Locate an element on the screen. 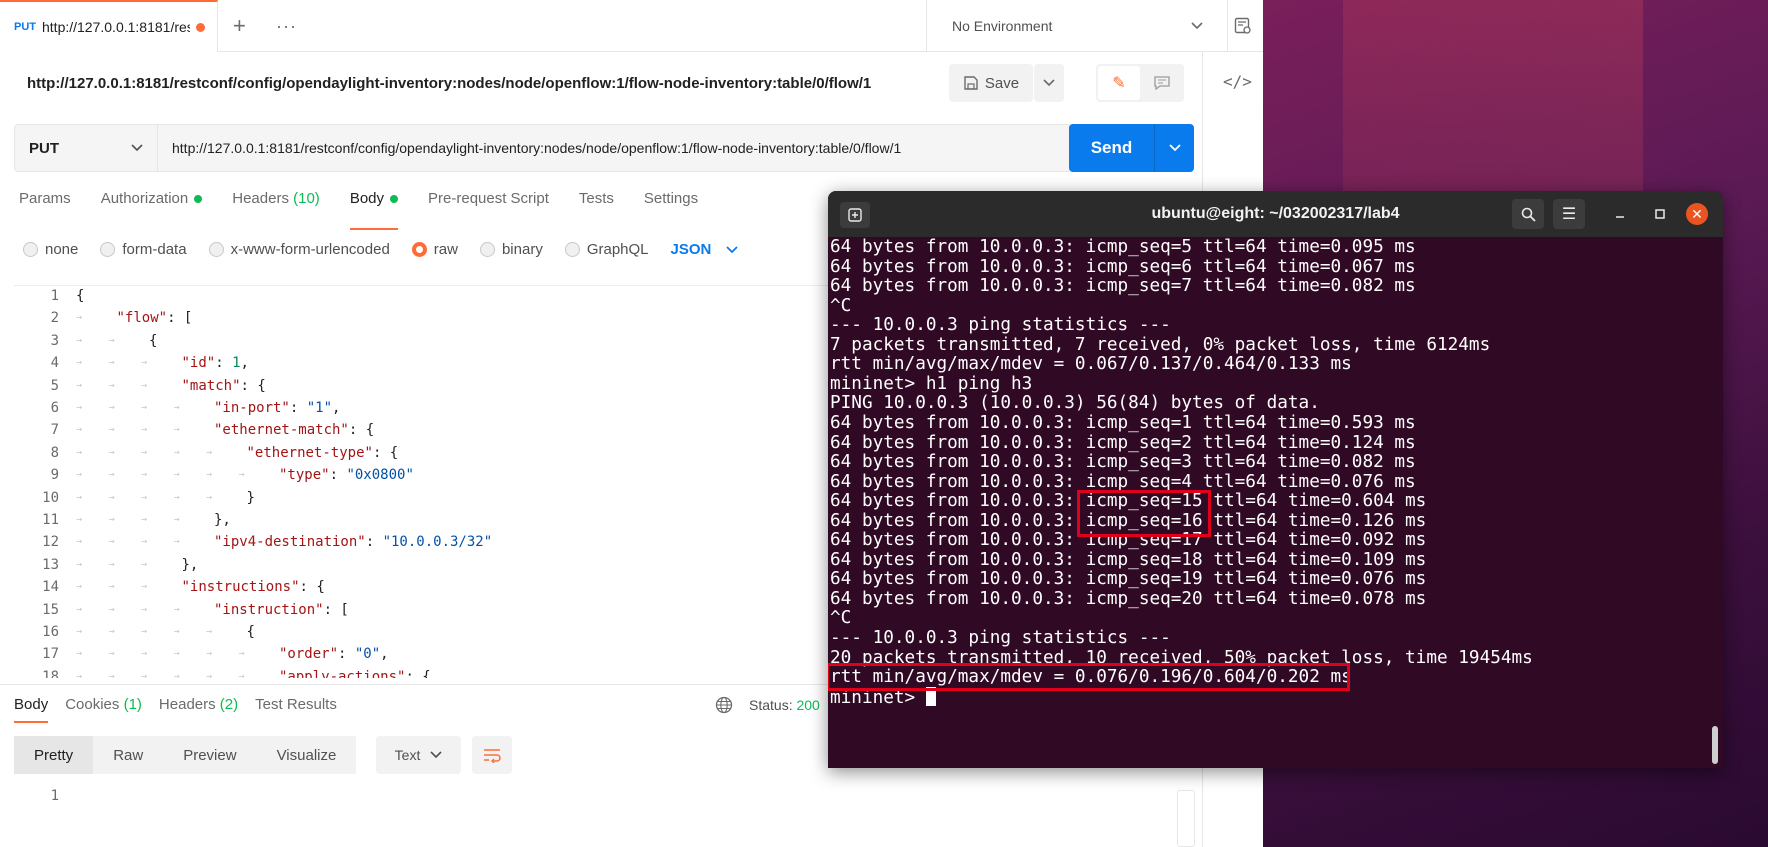 The image size is (1768, 847). request-tab: PUT http://127.0.0.1:8181/res is located at coordinates (109, 26).